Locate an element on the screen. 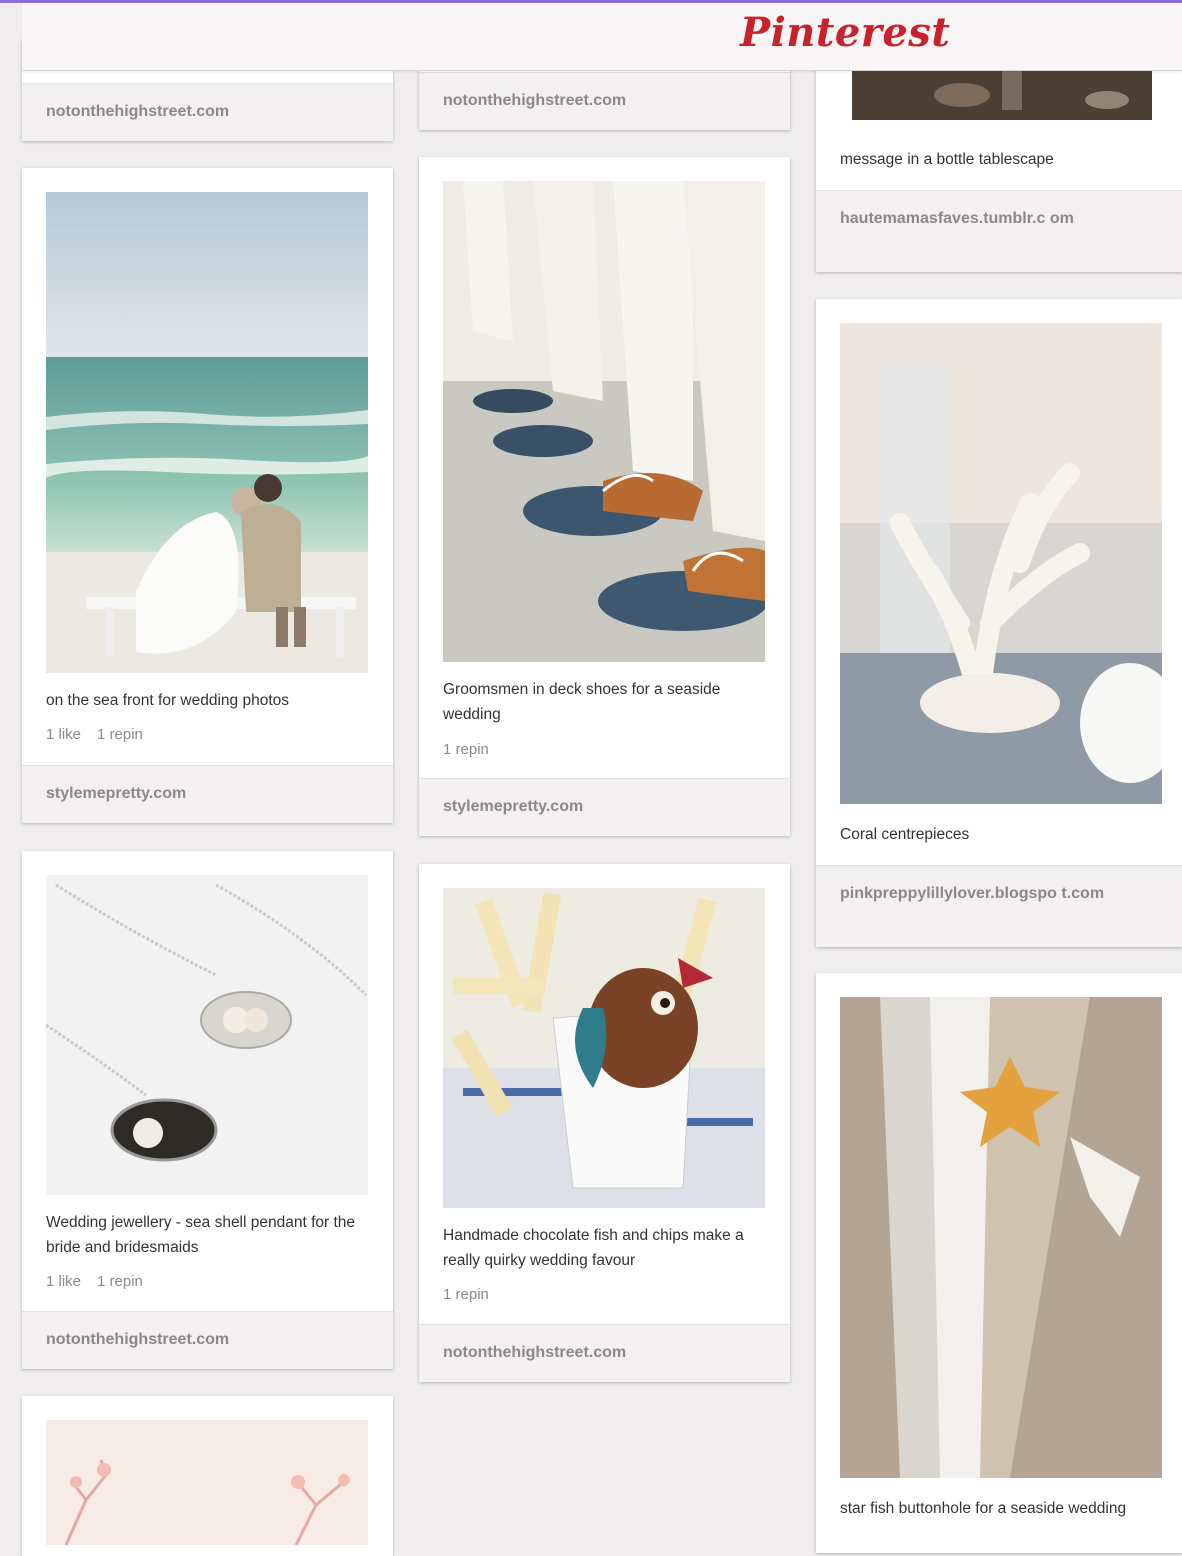  pin-card is located at coordinates (207, 1476).